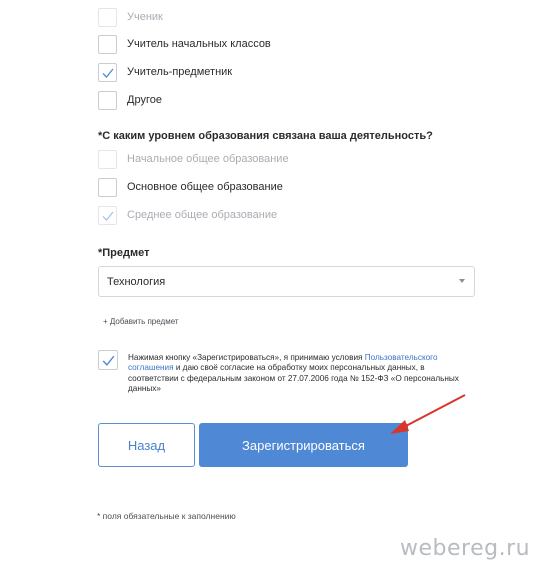  I want to click on education-option-primary: Начальное общее образование, so click(193, 159).